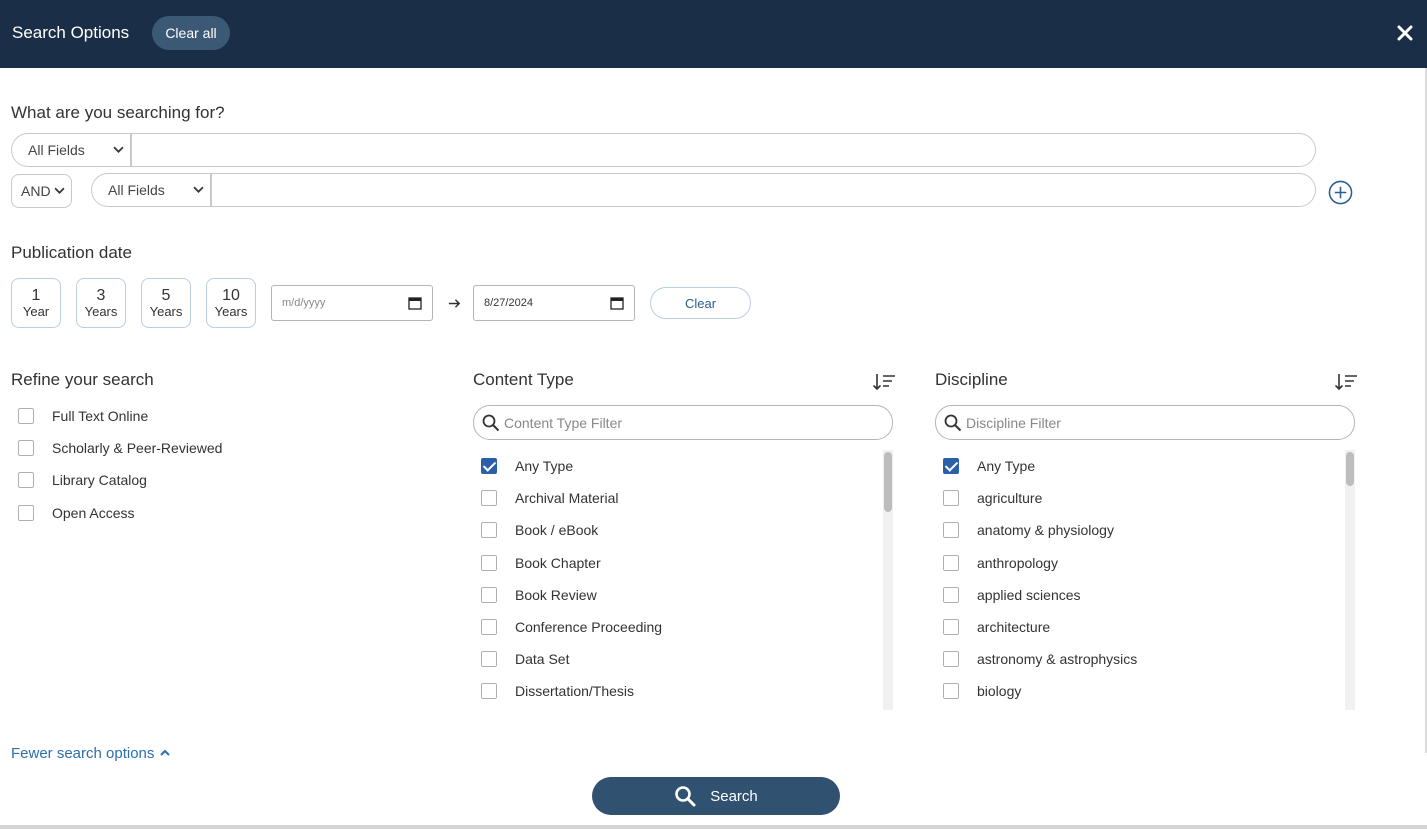 This screenshot has height=829, width=1427. I want to click on discipline-option: anatomy & physiology, so click(1028, 530).